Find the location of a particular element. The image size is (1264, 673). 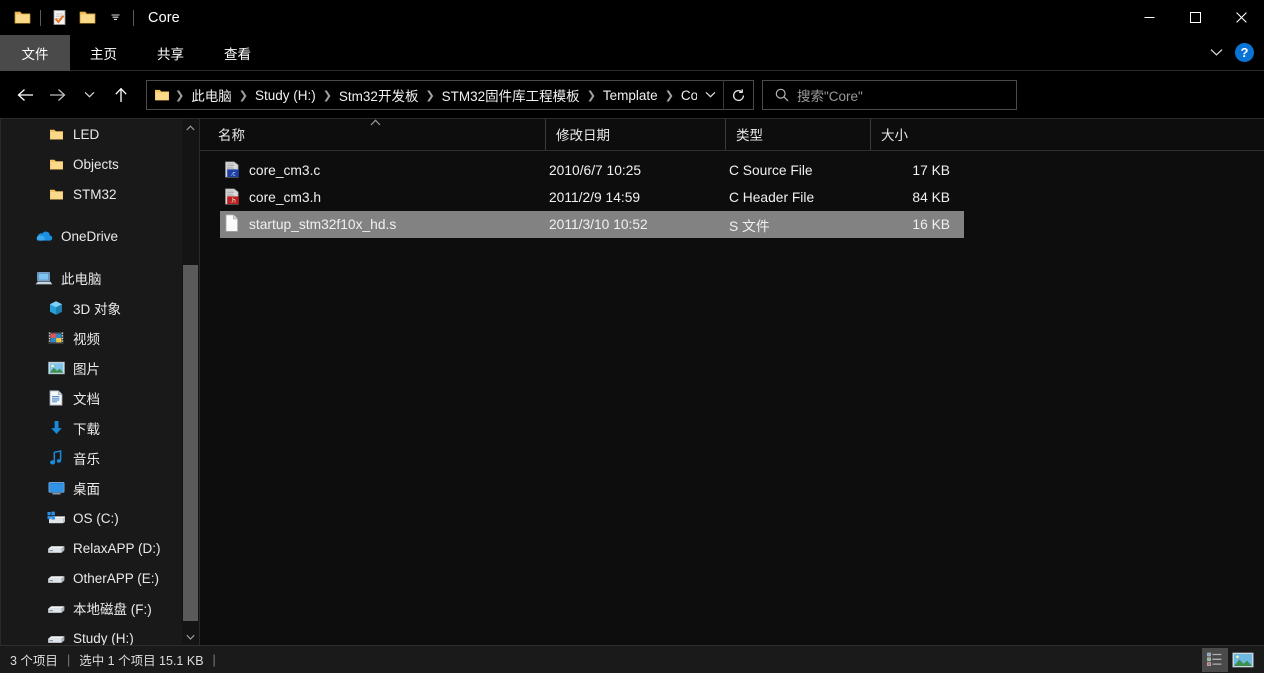

file-name-cell: .h core_cm3.h is located at coordinates (384, 197).